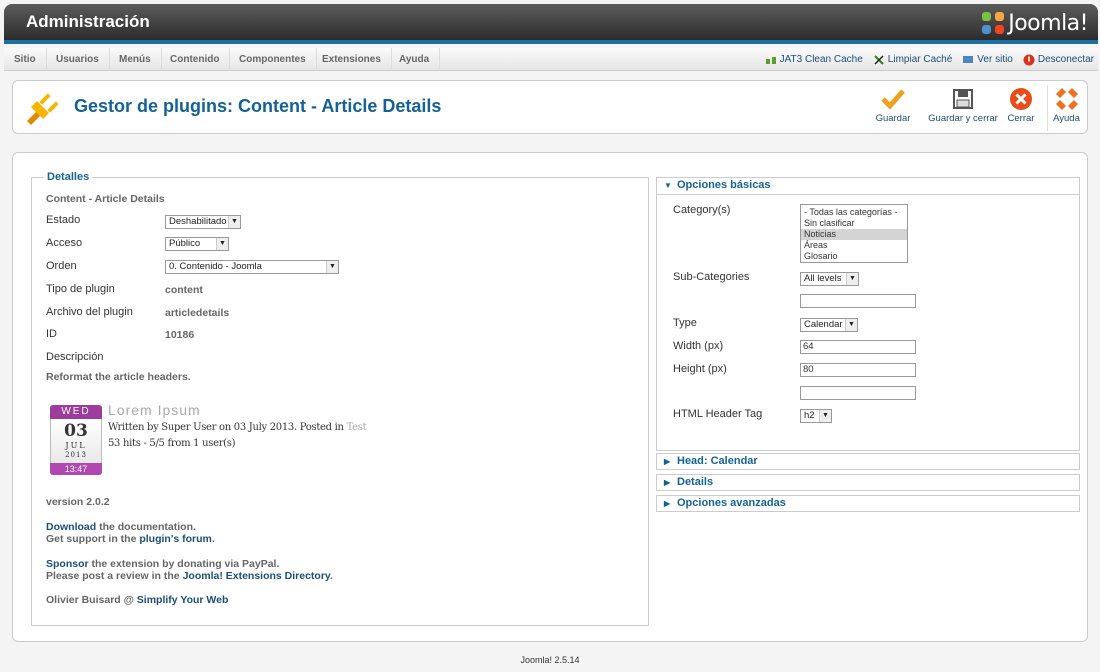 The image size is (1100, 672). Describe the element at coordinates (175, 539) in the screenshot. I see `forum-link: plugin's forum` at that location.